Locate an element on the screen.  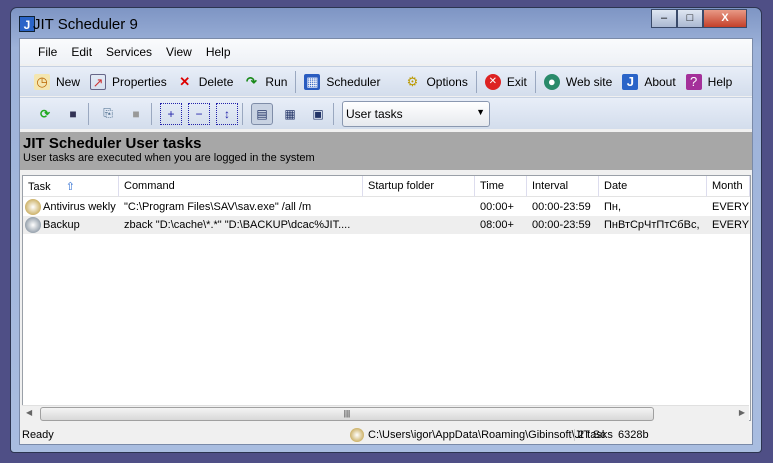
status-task-count: 2 tasks is located at coordinates (593, 435).